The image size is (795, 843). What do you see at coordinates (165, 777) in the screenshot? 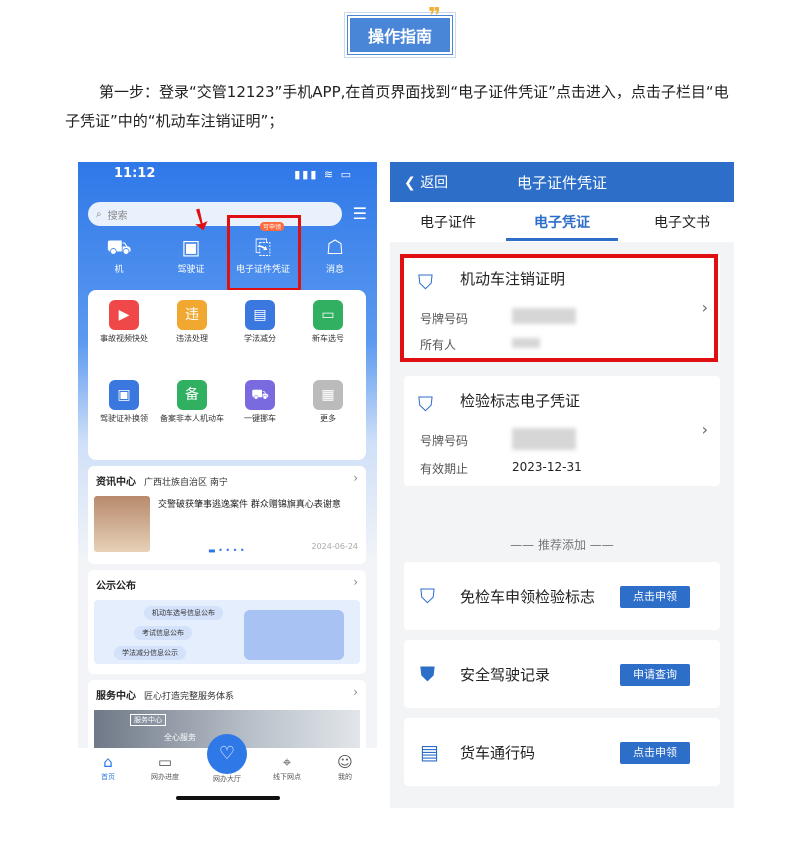
I see `tab-label: 网办进度` at bounding box center [165, 777].